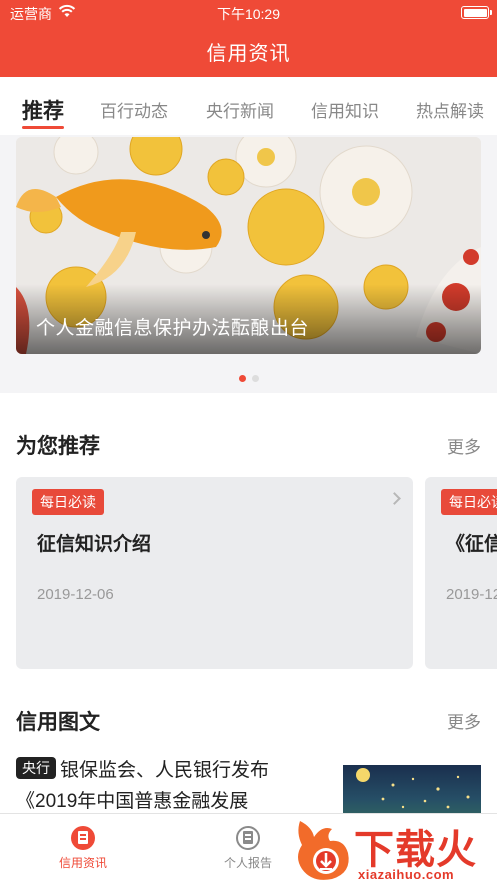 The width and height of the screenshot is (497, 883). Describe the element at coordinates (43, 110) in the screenshot. I see `tab-recommend: 推荐` at that location.